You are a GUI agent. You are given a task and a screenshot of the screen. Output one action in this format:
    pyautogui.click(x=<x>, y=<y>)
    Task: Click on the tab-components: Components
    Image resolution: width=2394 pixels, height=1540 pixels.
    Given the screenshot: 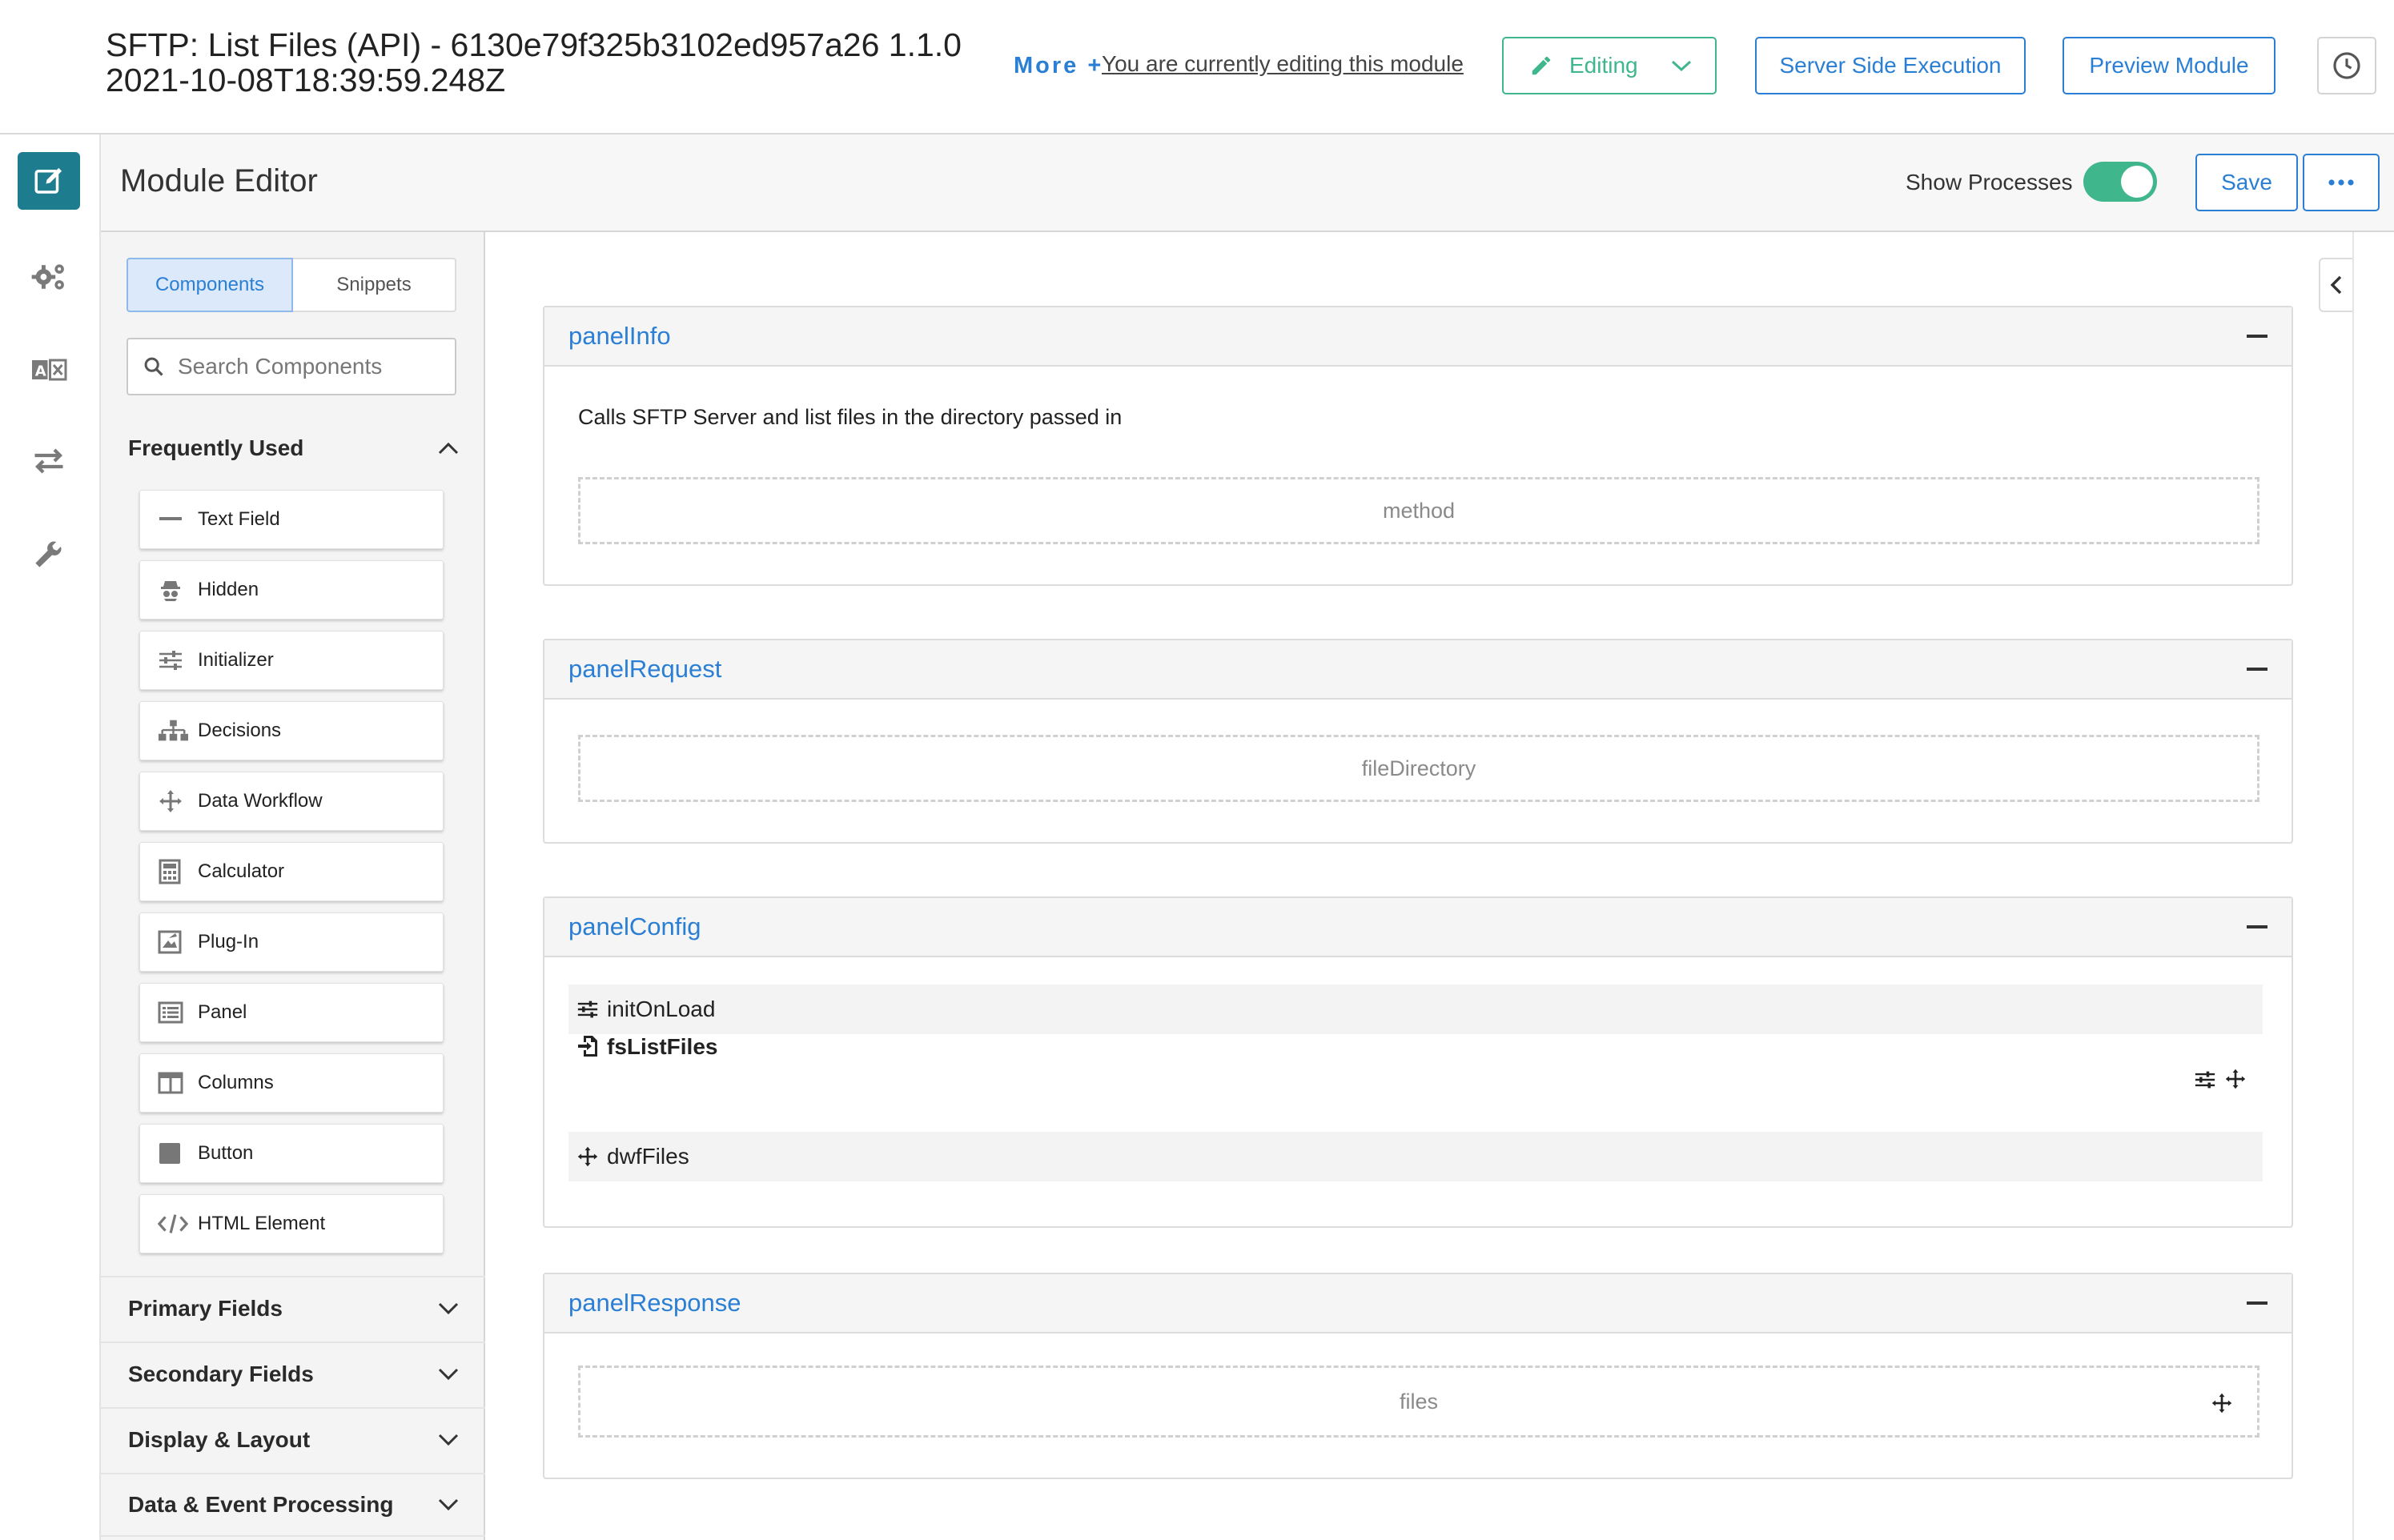 What is the action you would take?
    pyautogui.click(x=210, y=285)
    